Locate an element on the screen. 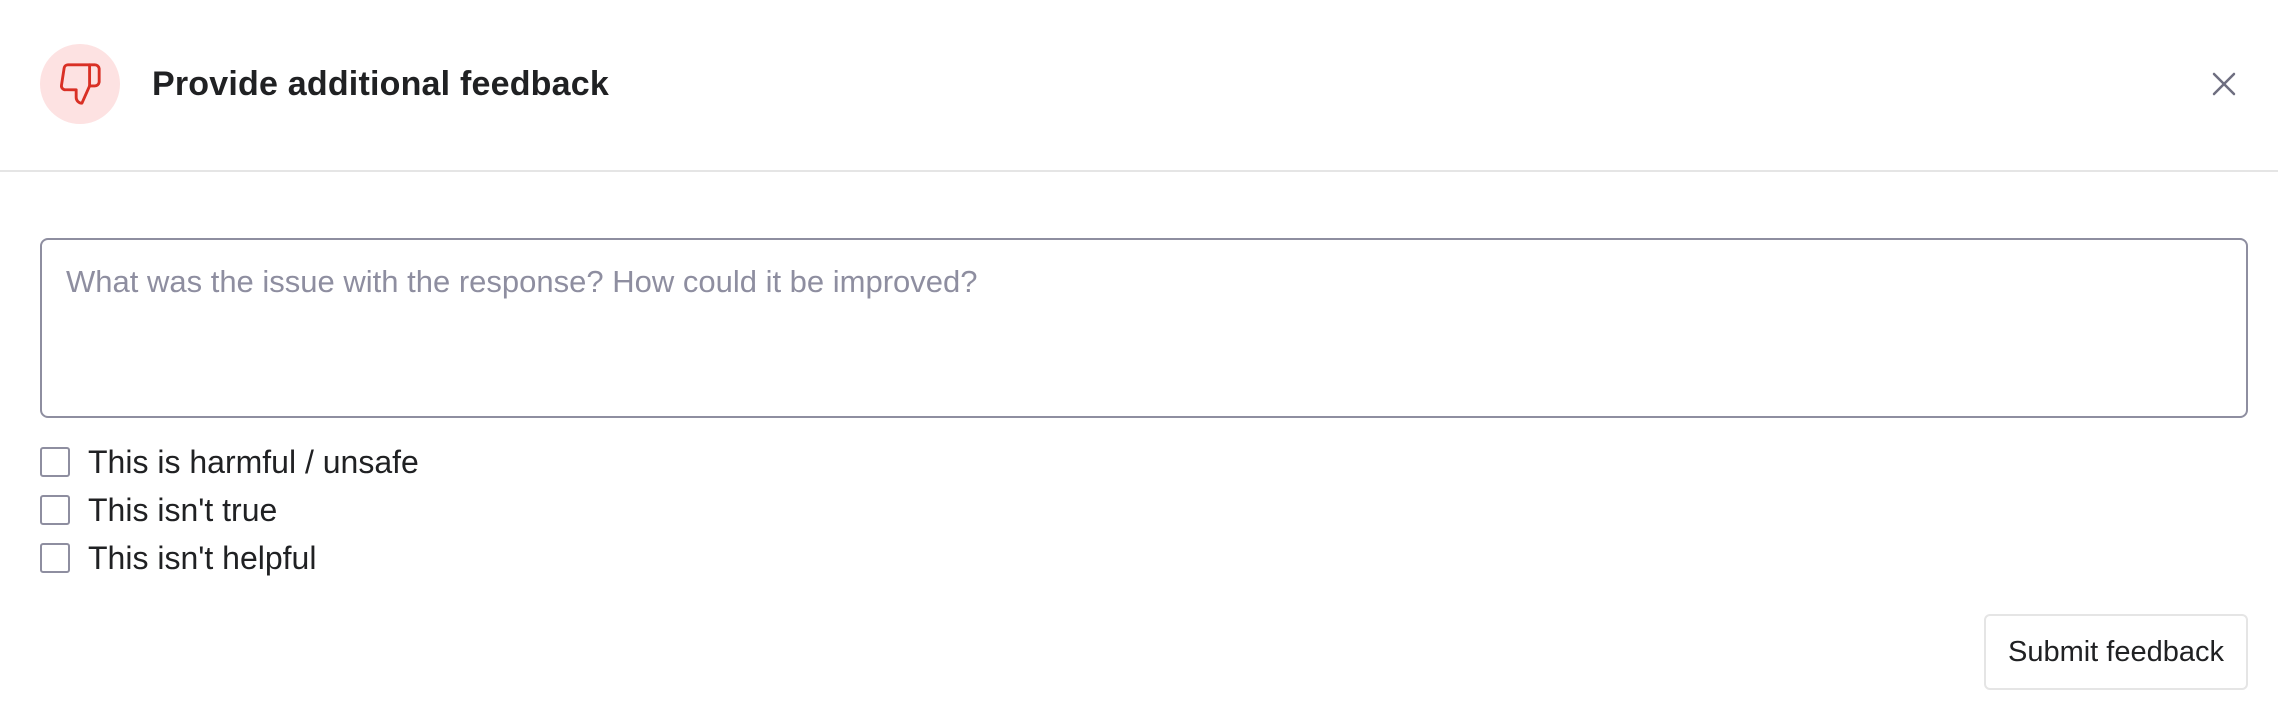  checkbox-not-helpful is located at coordinates (55, 558).